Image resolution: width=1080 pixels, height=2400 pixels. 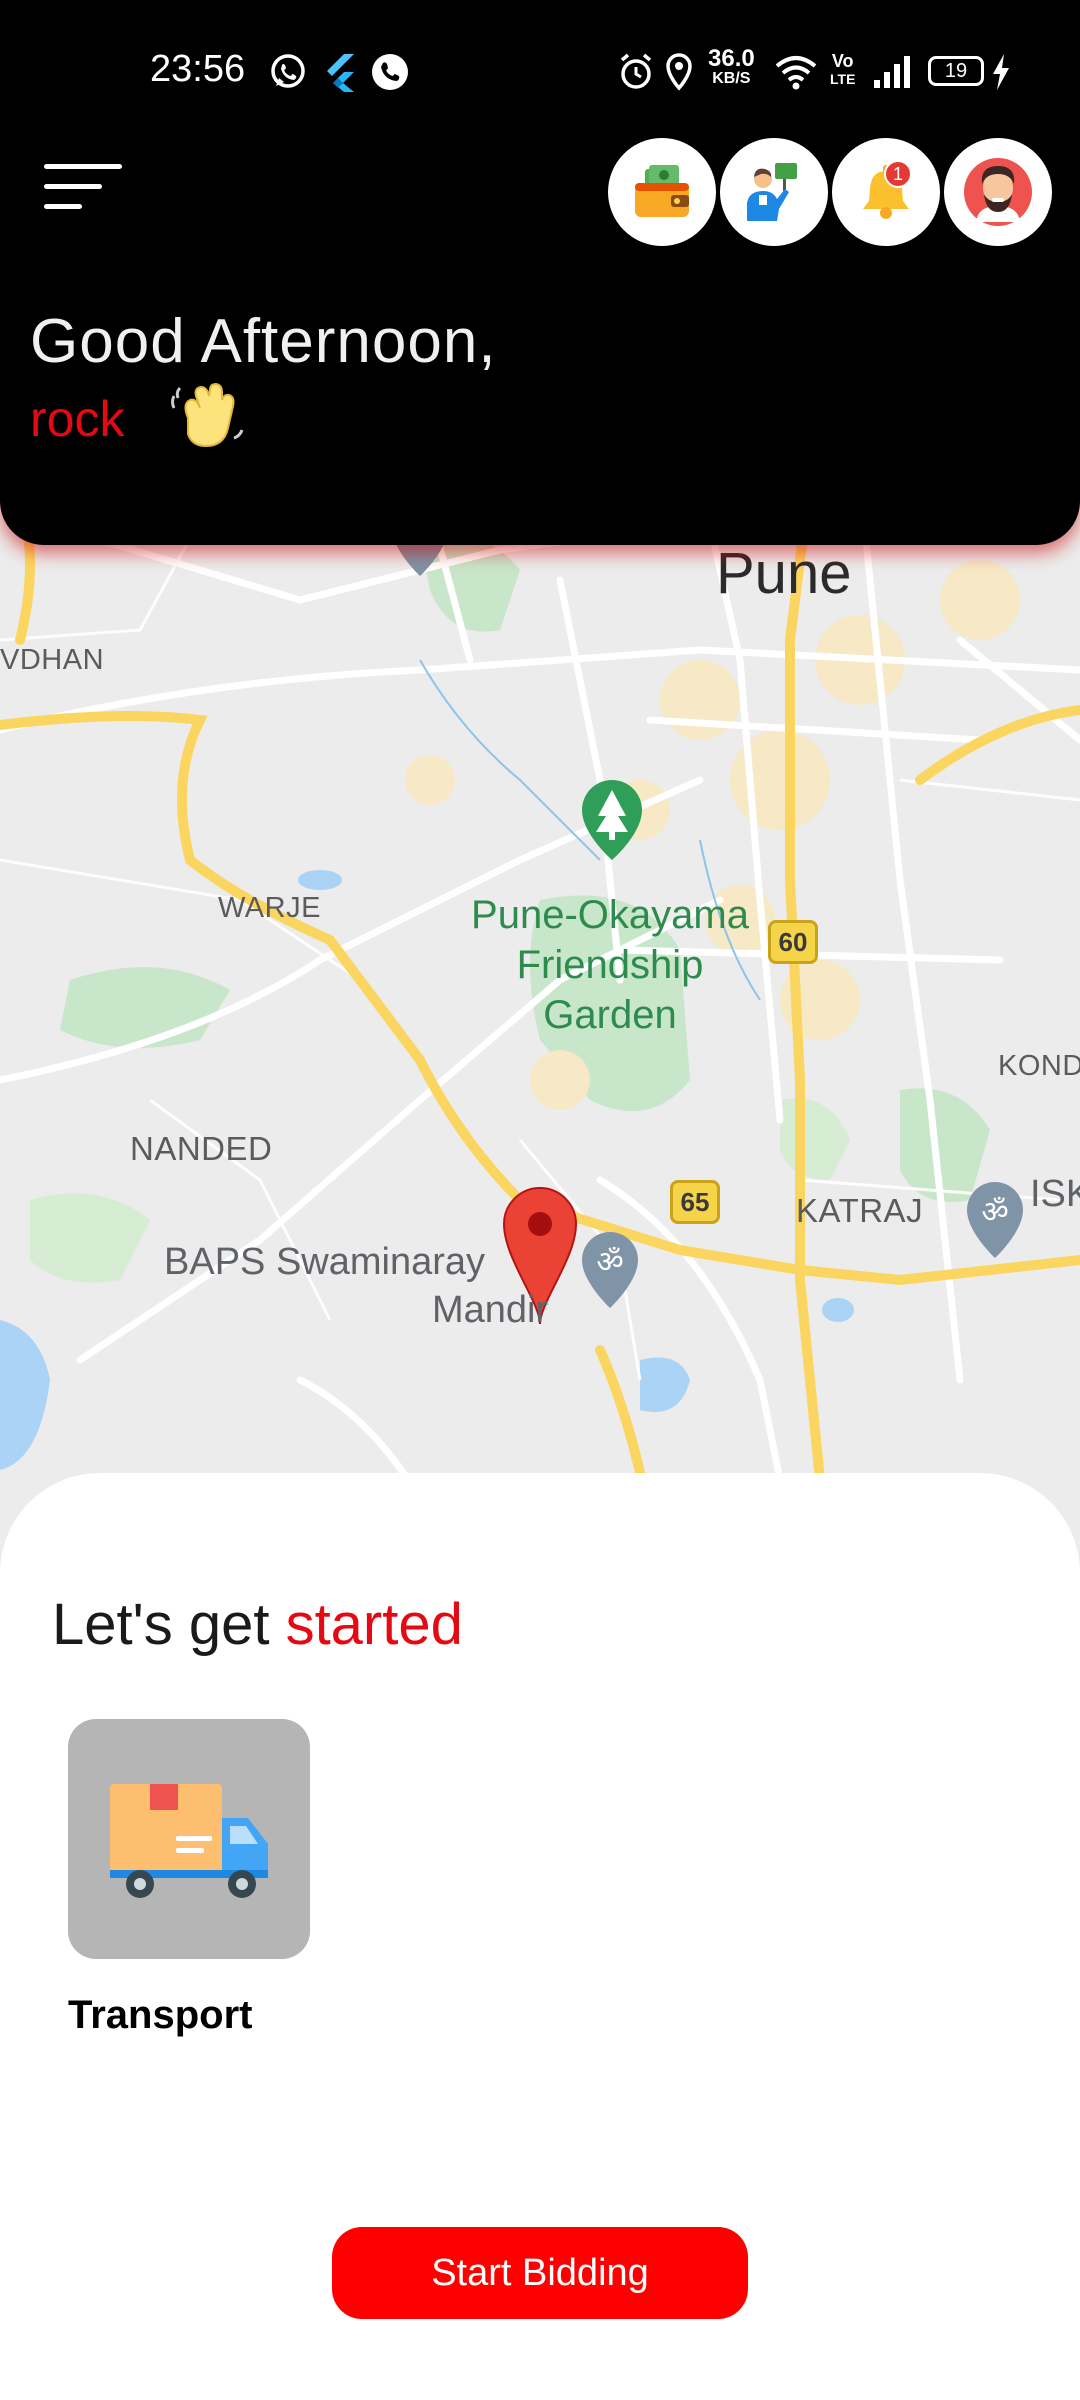 I want to click on agent-button, so click(x=774, y=192).